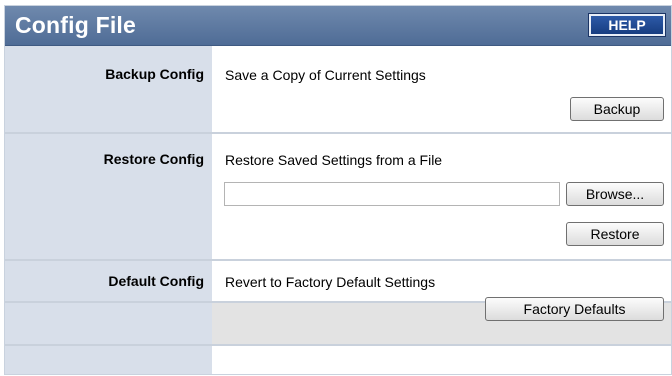 The height and width of the screenshot is (376, 672). I want to click on restore-file-input, so click(392, 194).